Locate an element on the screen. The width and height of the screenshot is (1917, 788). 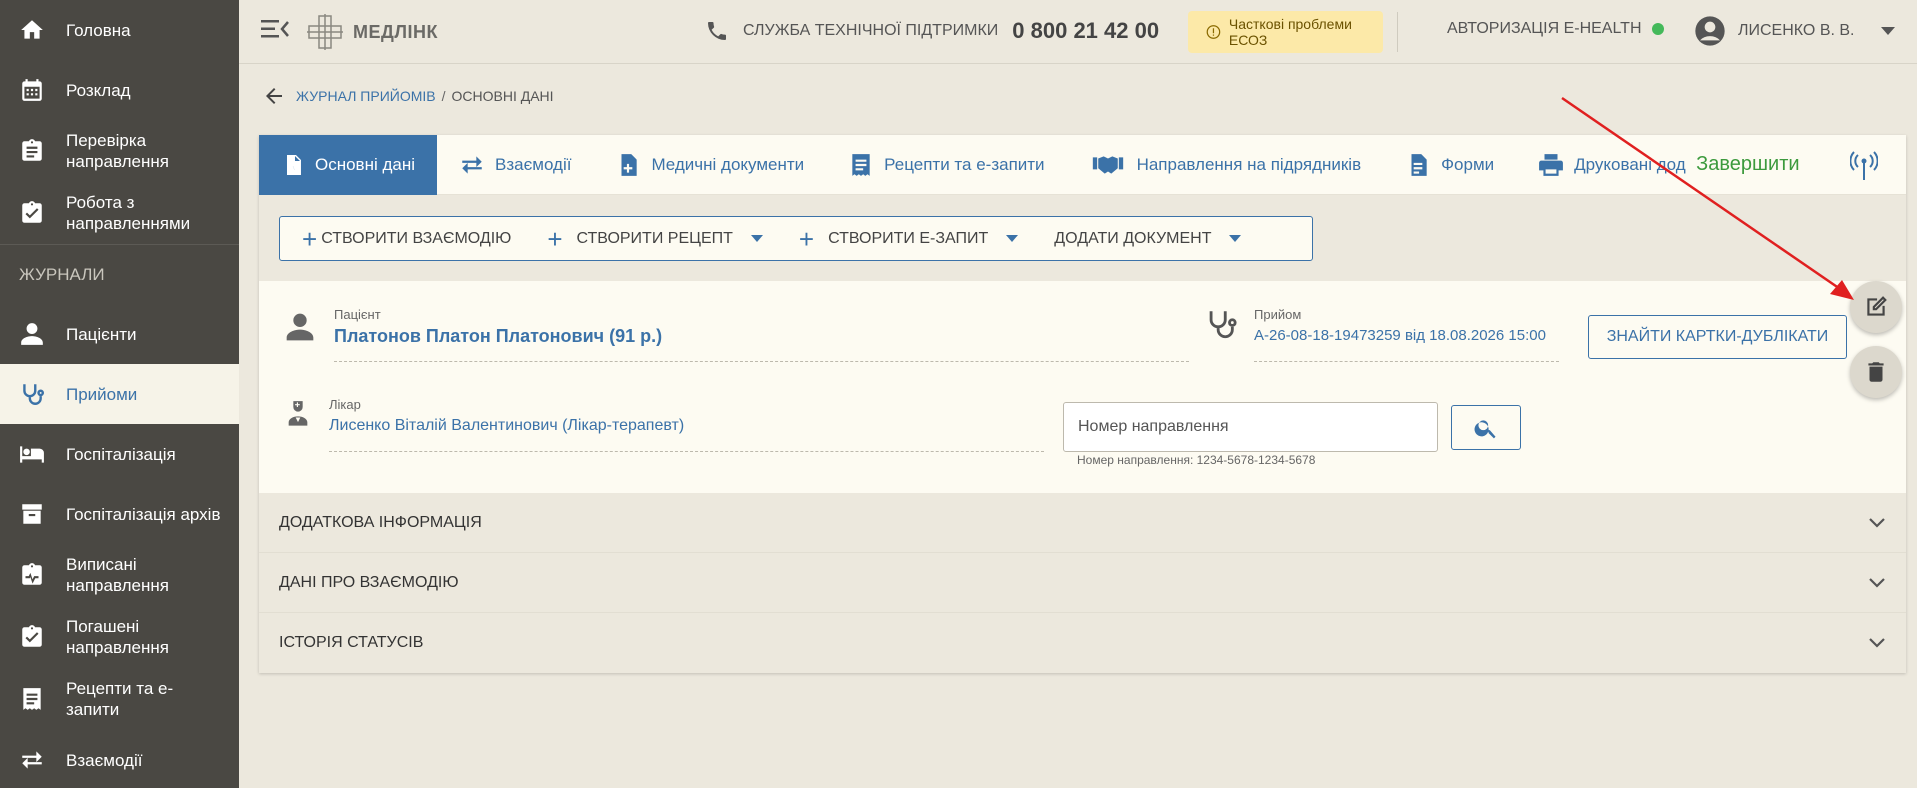
online-status-dot is located at coordinates (1657, 29).